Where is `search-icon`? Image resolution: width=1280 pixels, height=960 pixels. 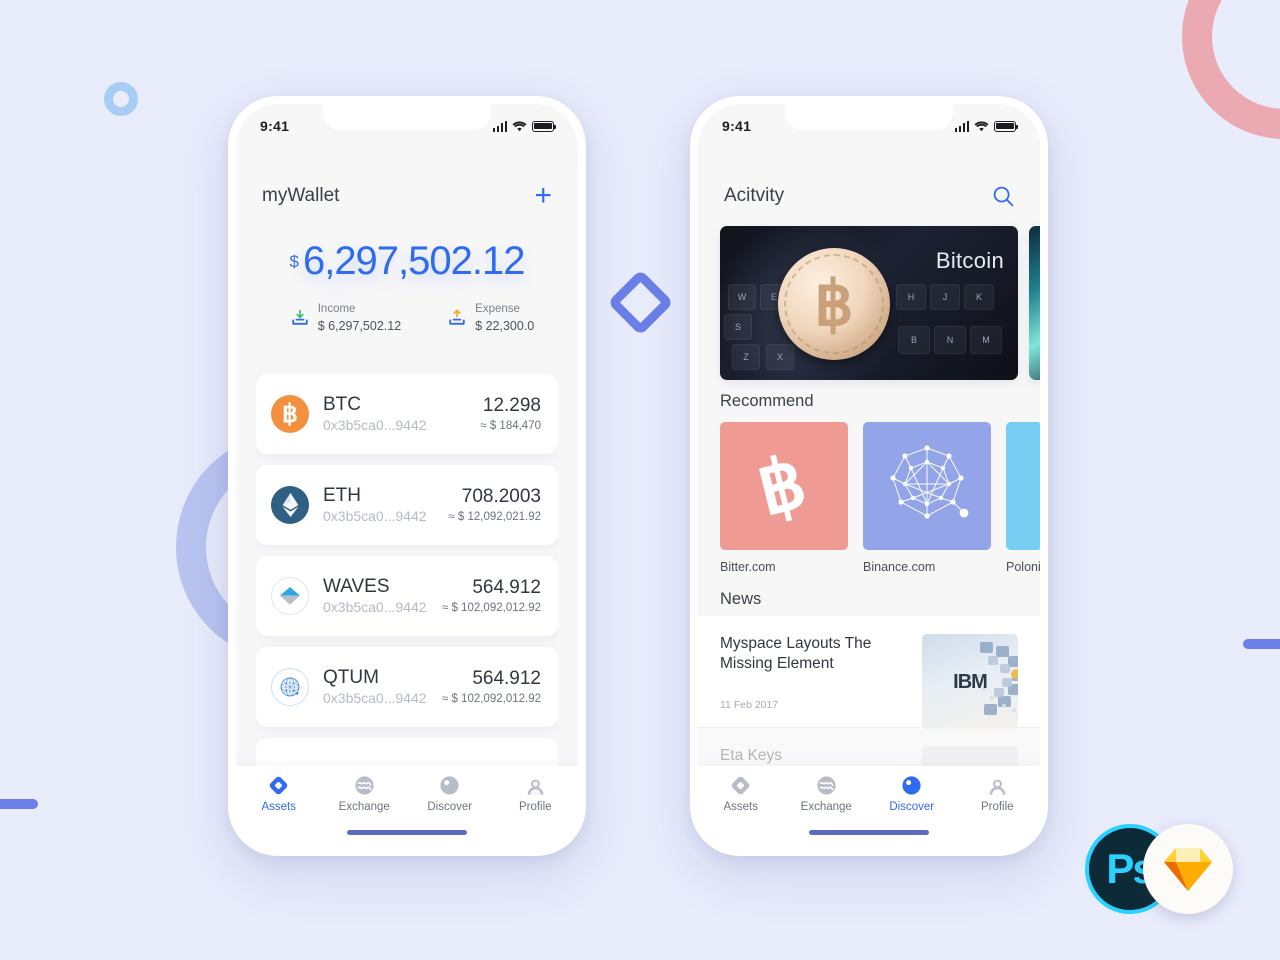
search-icon is located at coordinates (1003, 196).